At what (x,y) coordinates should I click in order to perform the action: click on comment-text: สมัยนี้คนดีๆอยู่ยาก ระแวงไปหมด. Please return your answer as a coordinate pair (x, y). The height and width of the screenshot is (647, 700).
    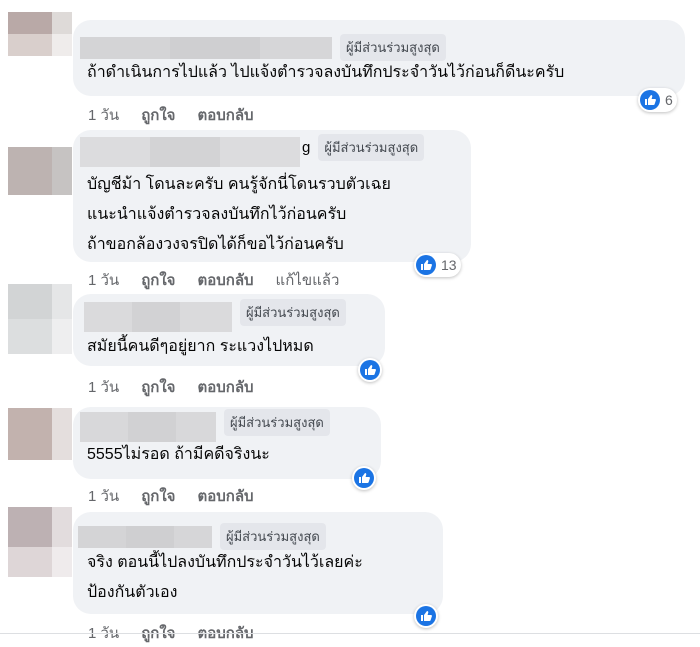
    Looking at the image, I should click on (200, 347).